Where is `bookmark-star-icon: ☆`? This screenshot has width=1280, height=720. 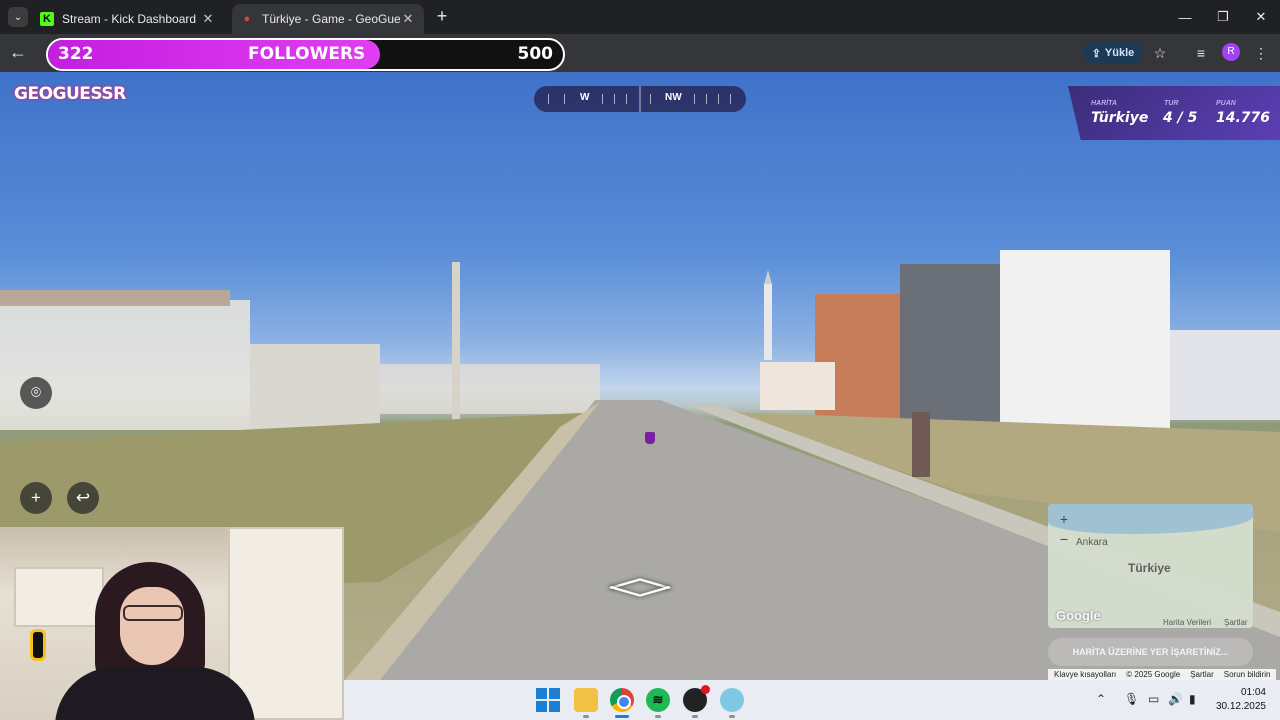
bookmark-star-icon: ☆ is located at coordinates (1160, 53).